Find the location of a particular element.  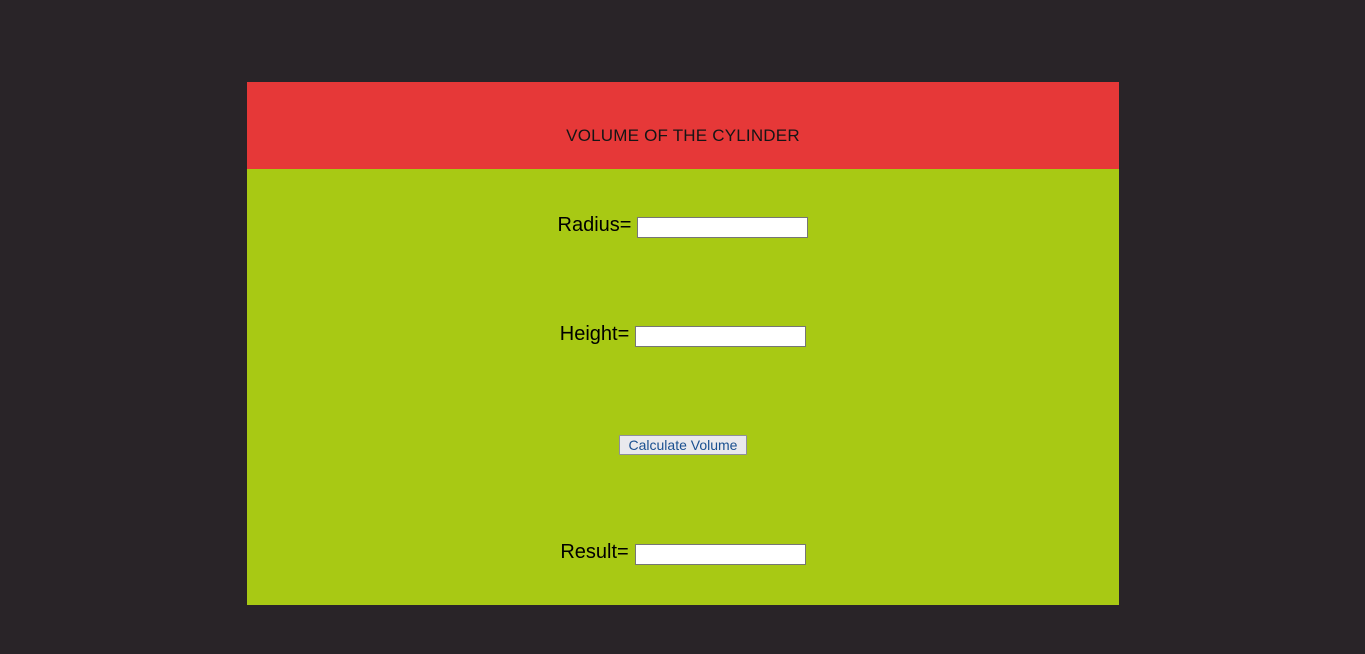

radius-label: Radius= is located at coordinates (594, 225).